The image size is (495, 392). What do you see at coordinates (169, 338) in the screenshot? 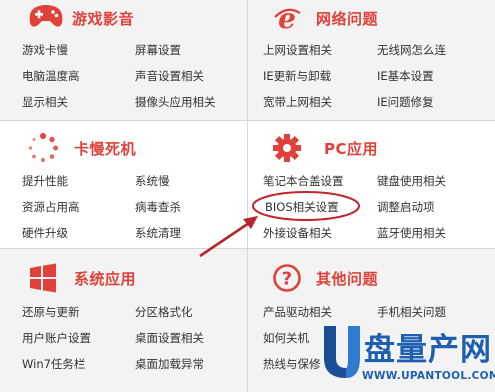
I see `link-desktop-settings: 桌面设置相关` at bounding box center [169, 338].